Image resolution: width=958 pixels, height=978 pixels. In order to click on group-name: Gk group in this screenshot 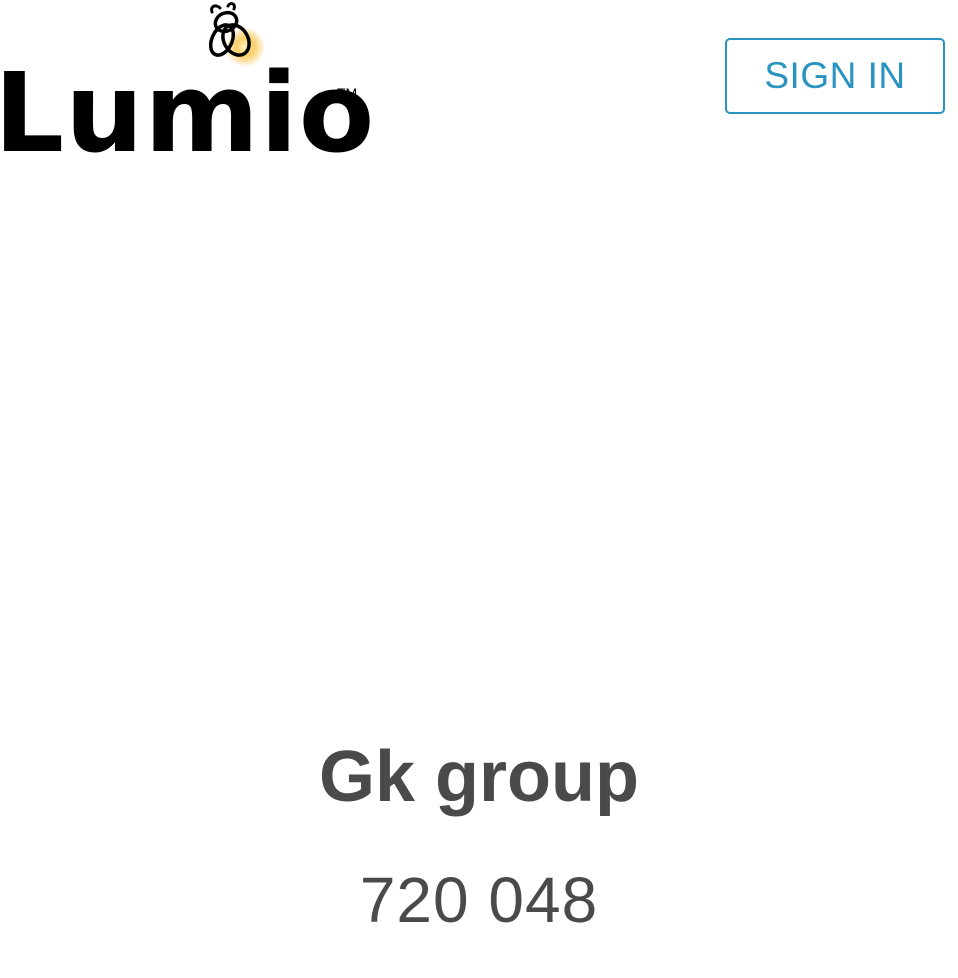, I will do `click(479, 777)`.